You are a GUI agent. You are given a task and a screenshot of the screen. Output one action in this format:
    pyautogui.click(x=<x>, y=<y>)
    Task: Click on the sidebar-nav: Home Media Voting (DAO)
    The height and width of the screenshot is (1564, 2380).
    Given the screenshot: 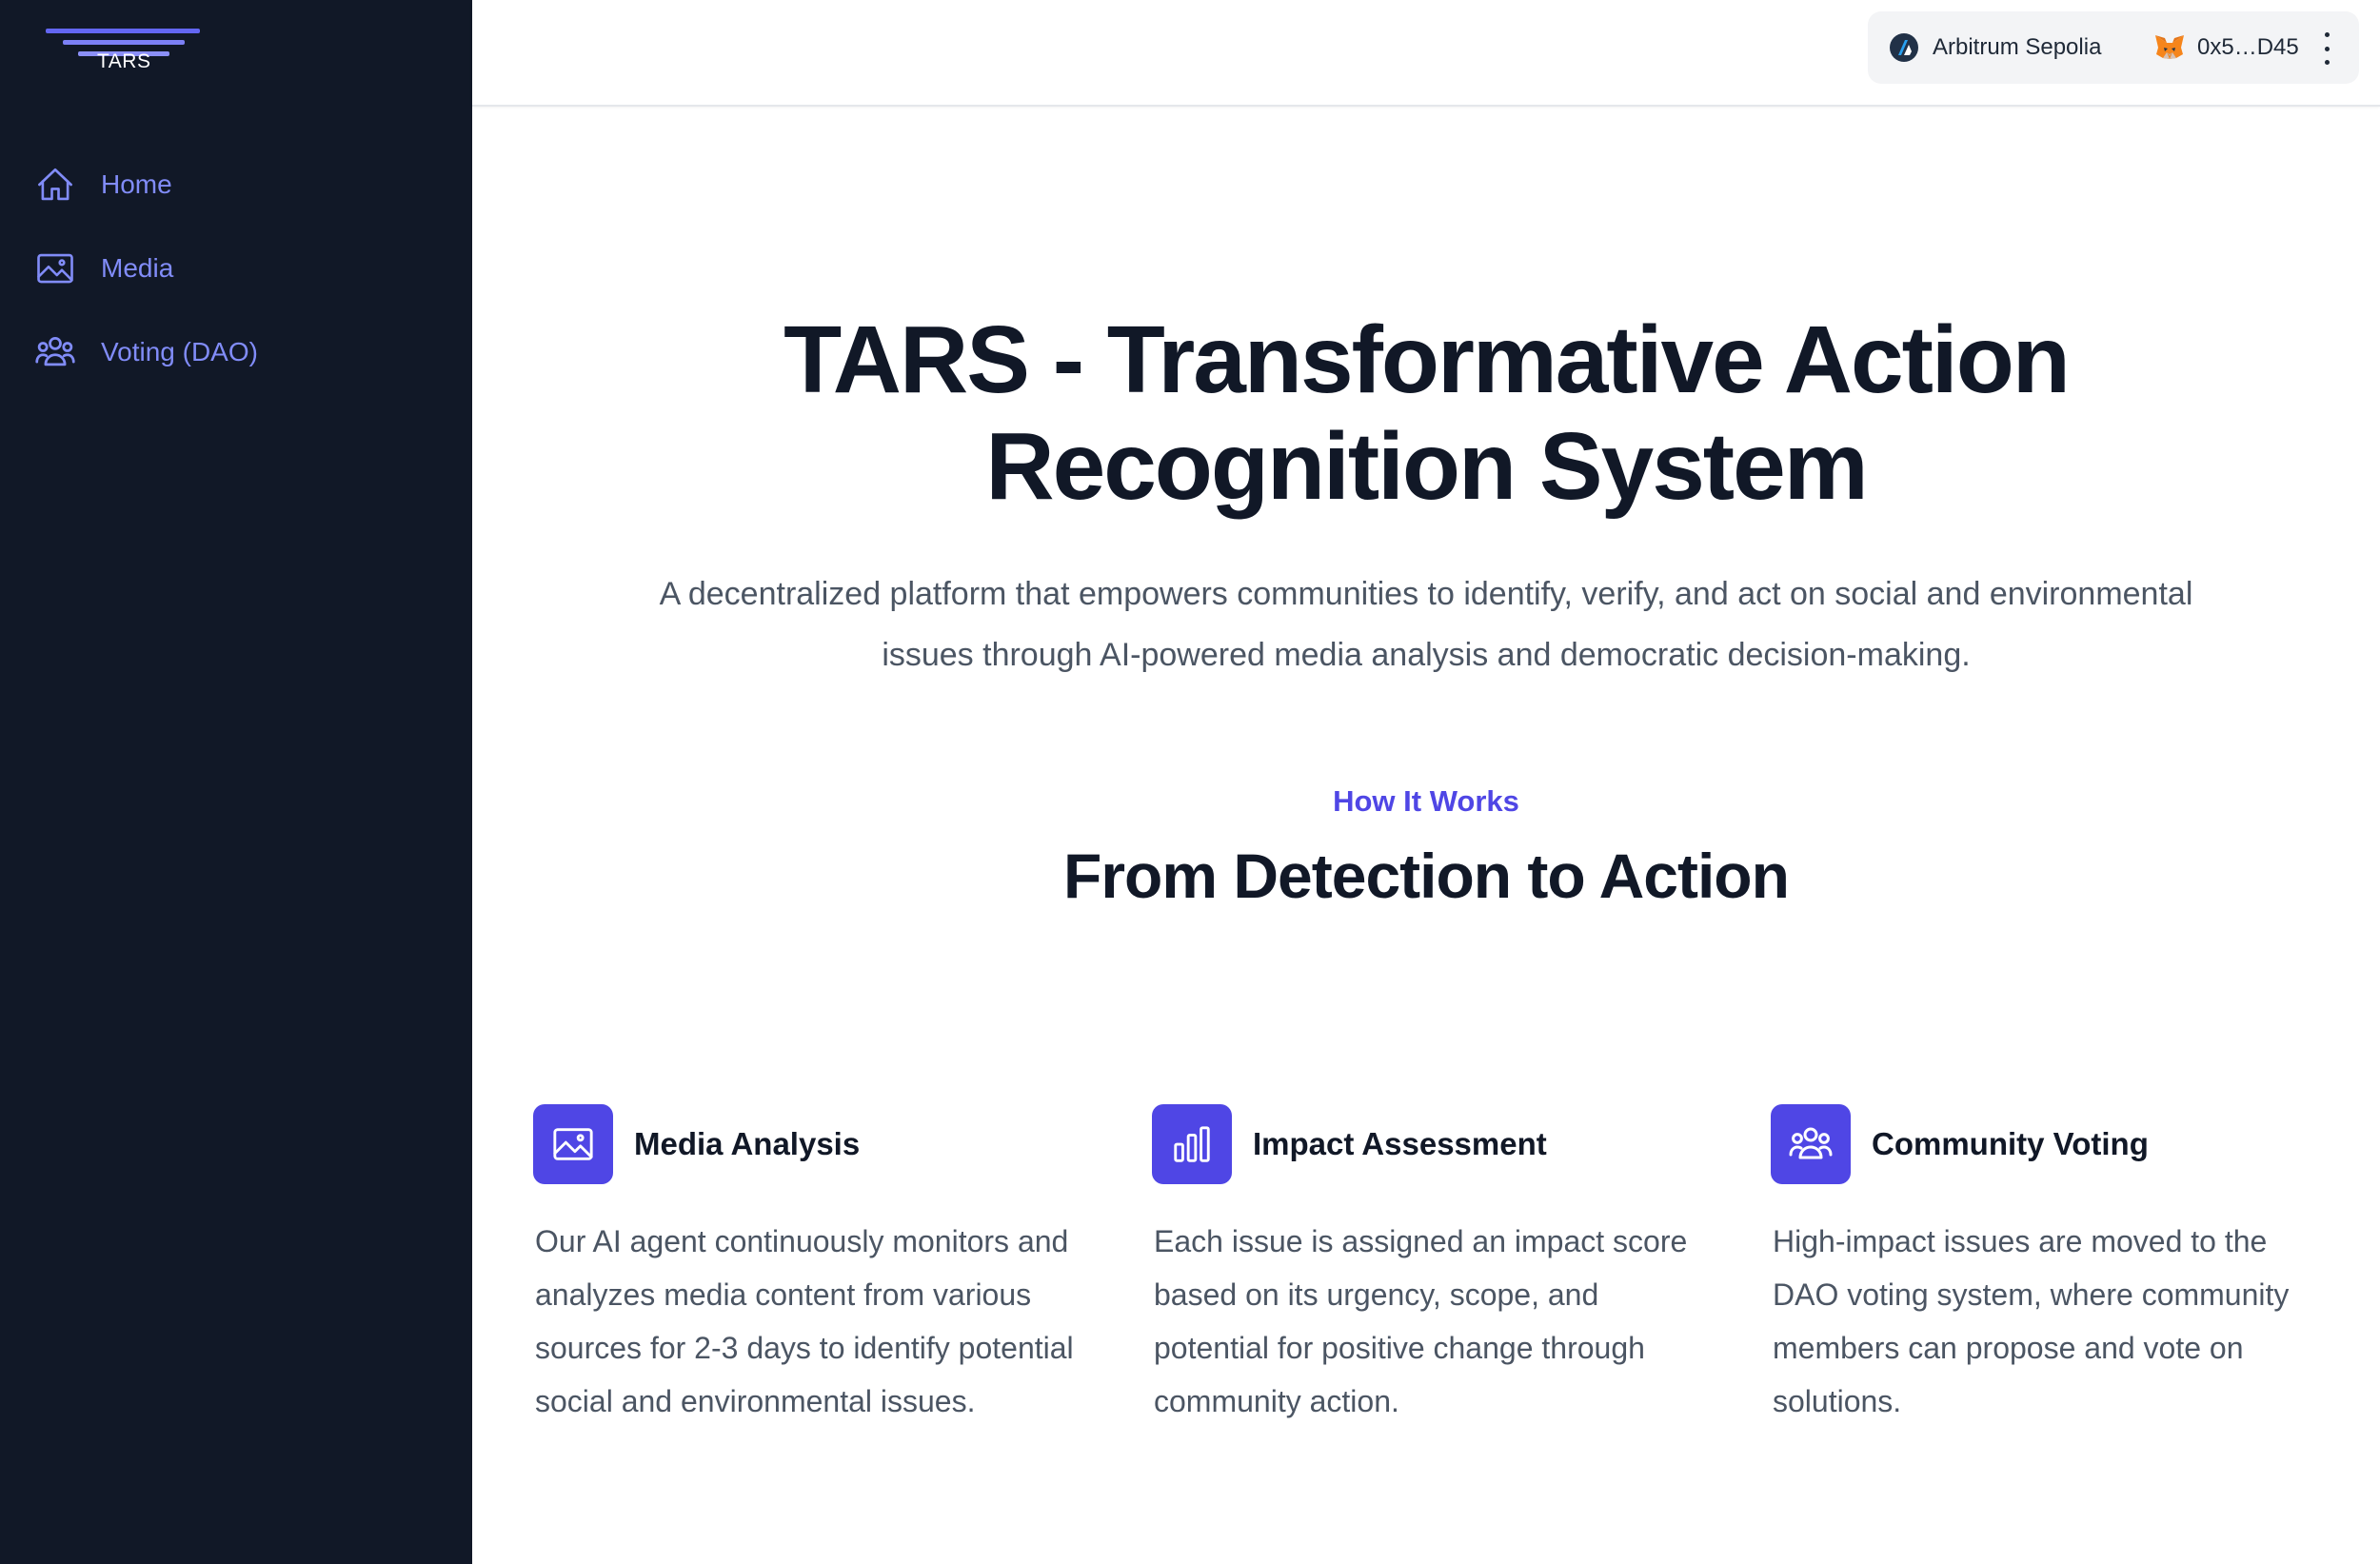 What is the action you would take?
    pyautogui.click(x=236, y=282)
    